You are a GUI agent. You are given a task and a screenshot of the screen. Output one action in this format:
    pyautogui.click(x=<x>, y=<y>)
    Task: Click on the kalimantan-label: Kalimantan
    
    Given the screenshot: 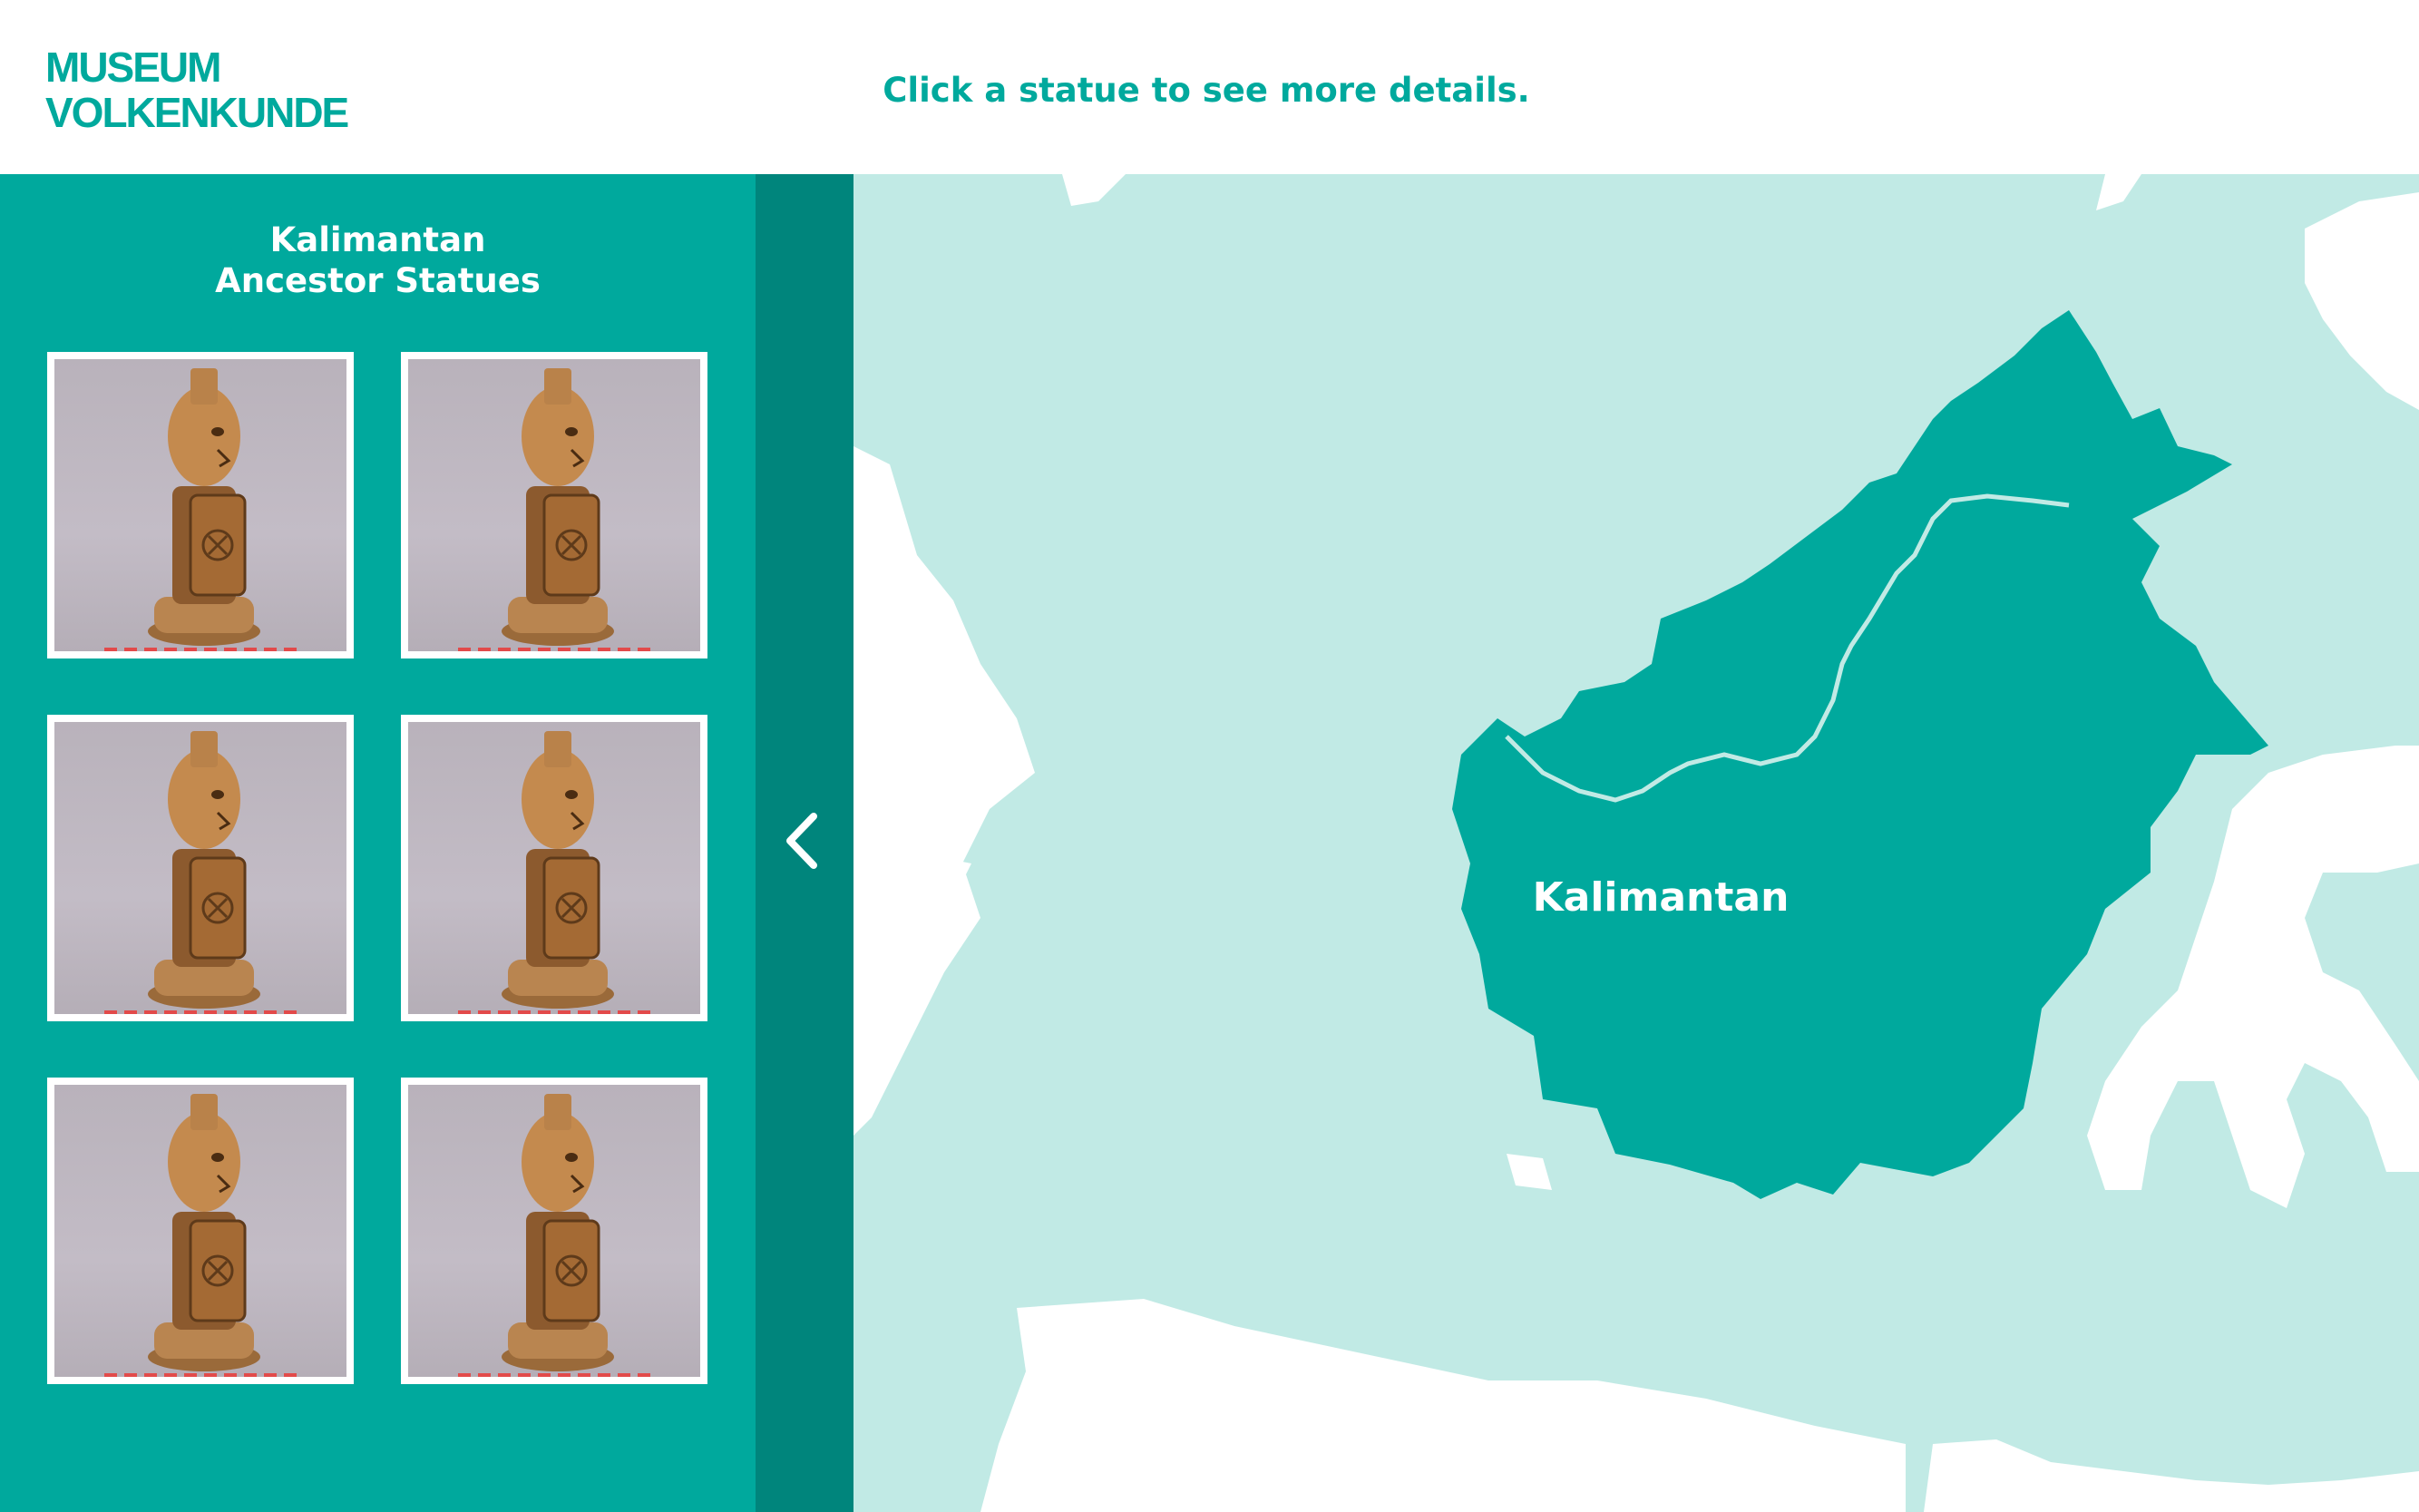 What is the action you would take?
    pyautogui.click(x=1661, y=898)
    